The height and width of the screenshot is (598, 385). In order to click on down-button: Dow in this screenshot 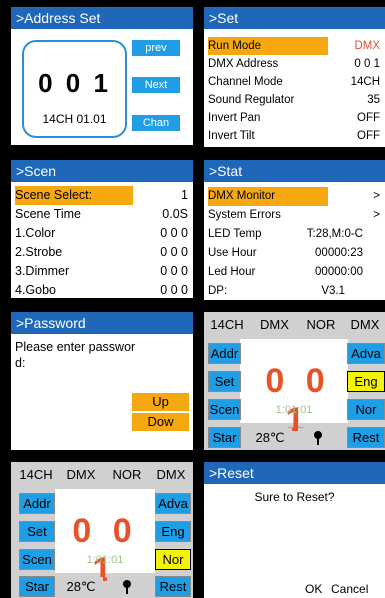, I will do `click(160, 422)`.